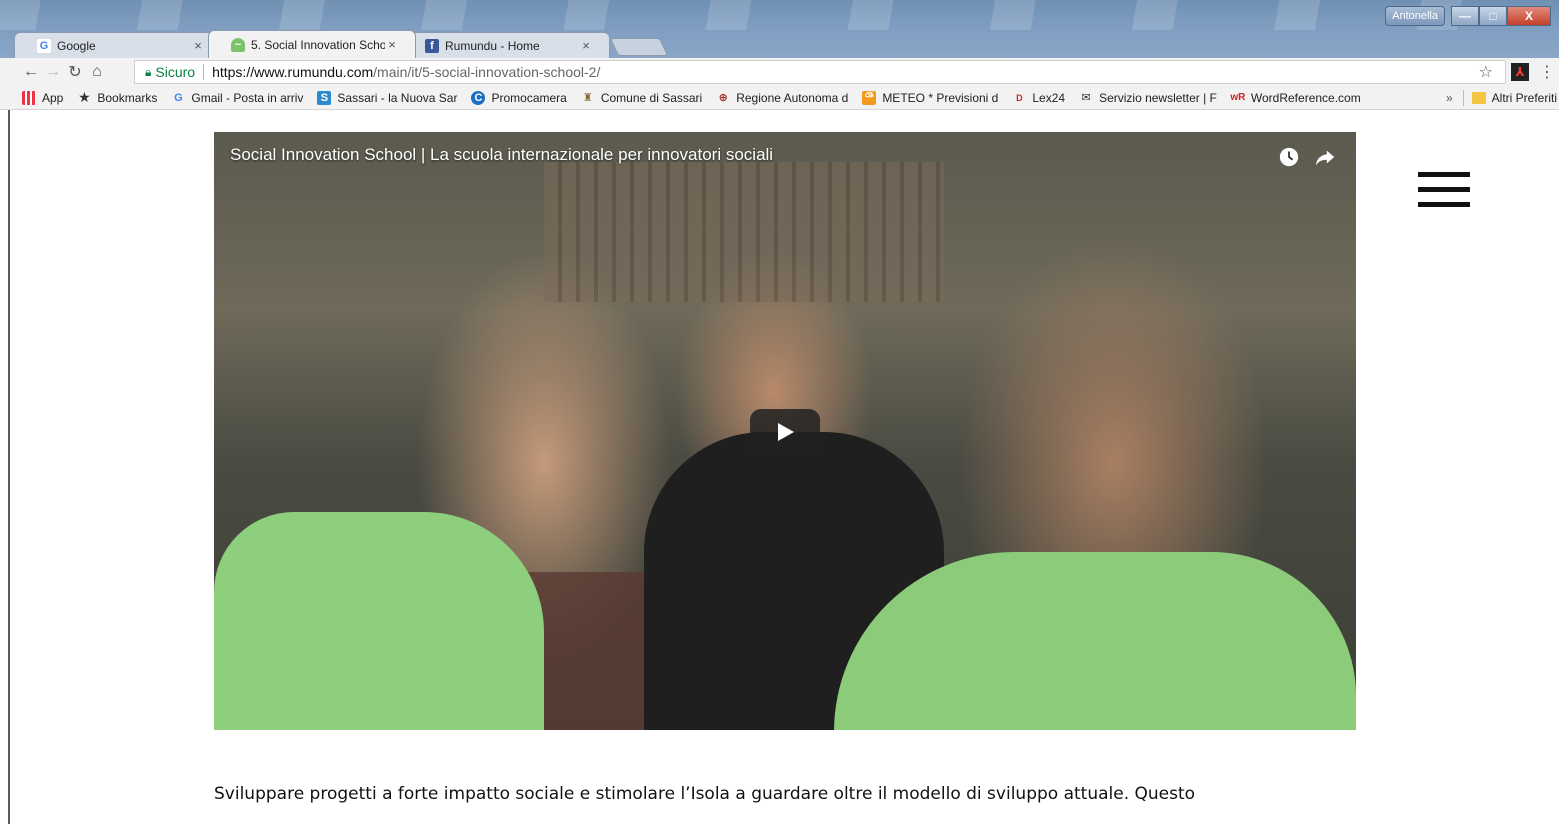 The width and height of the screenshot is (1559, 824). I want to click on lex24-icon: D, so click(1019, 97).